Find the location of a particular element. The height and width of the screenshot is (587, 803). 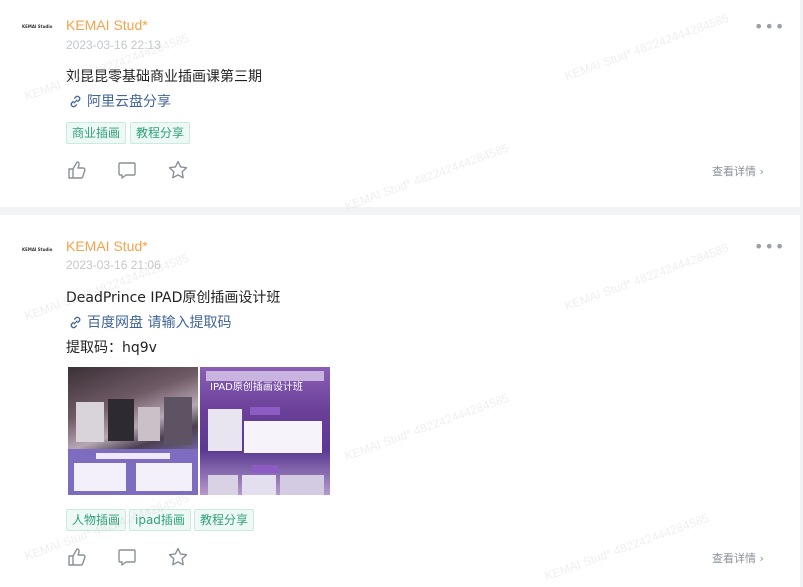

share-link: 百度网盘 请输入提取码 is located at coordinates (149, 322).